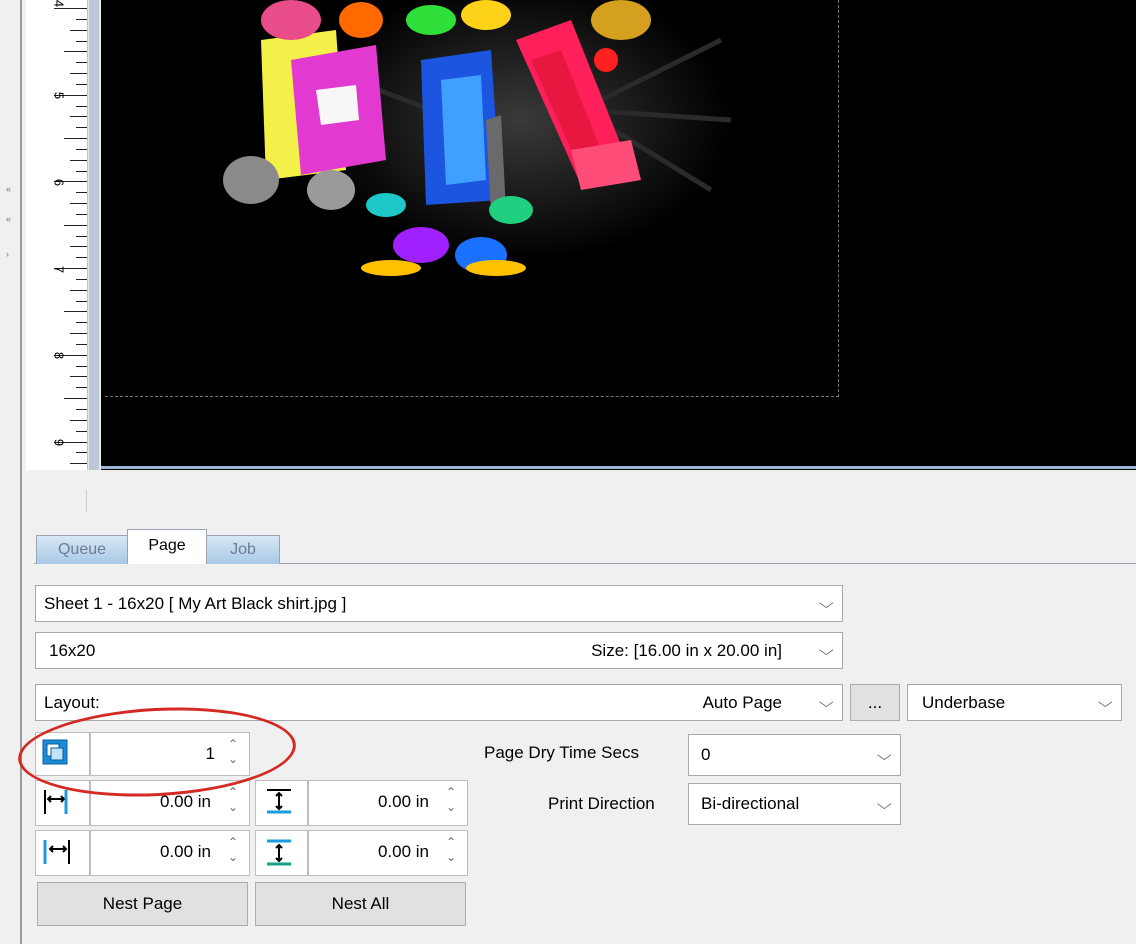  Describe the element at coordinates (403, 851) in the screenshot. I see `bottom-margin-value: 0.00 in` at that location.